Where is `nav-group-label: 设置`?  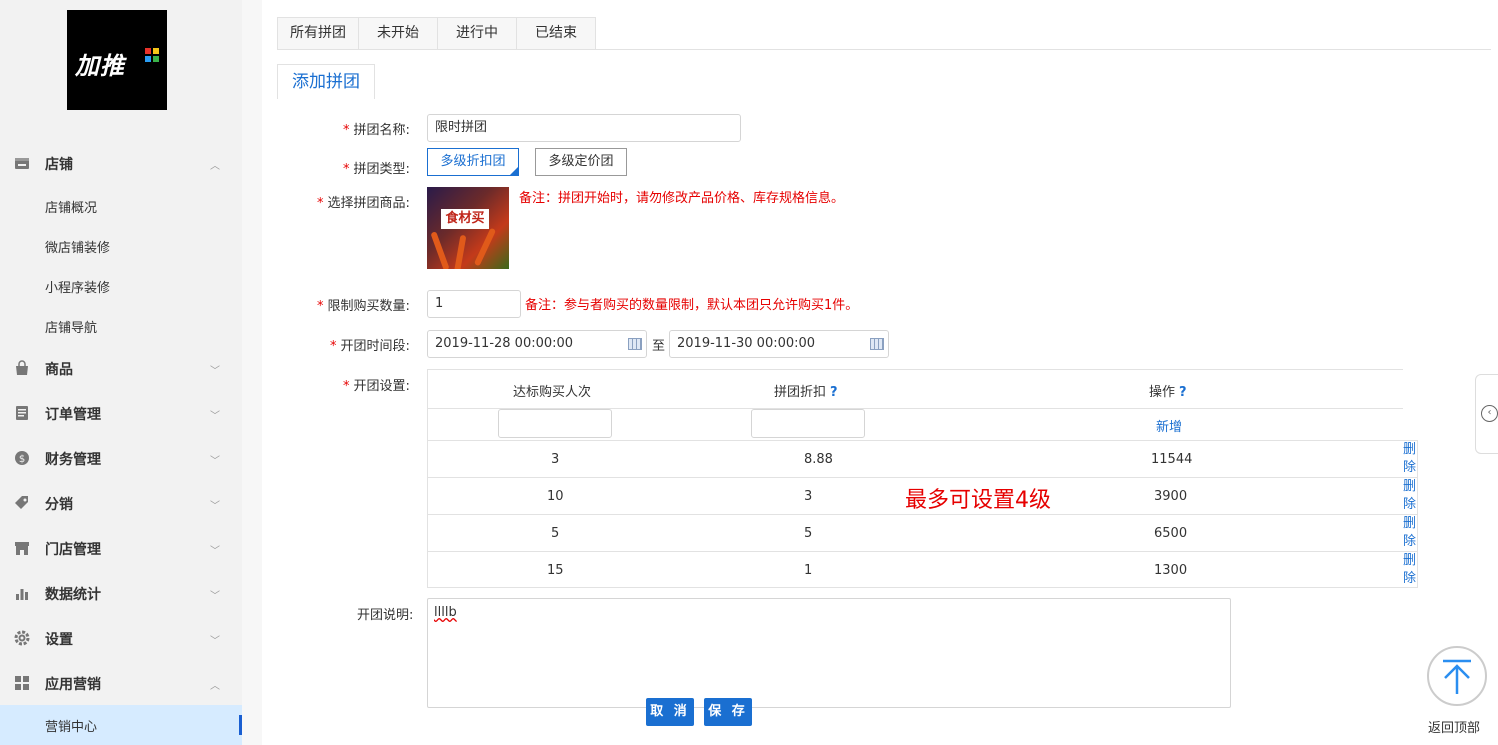 nav-group-label: 设置 is located at coordinates (59, 640).